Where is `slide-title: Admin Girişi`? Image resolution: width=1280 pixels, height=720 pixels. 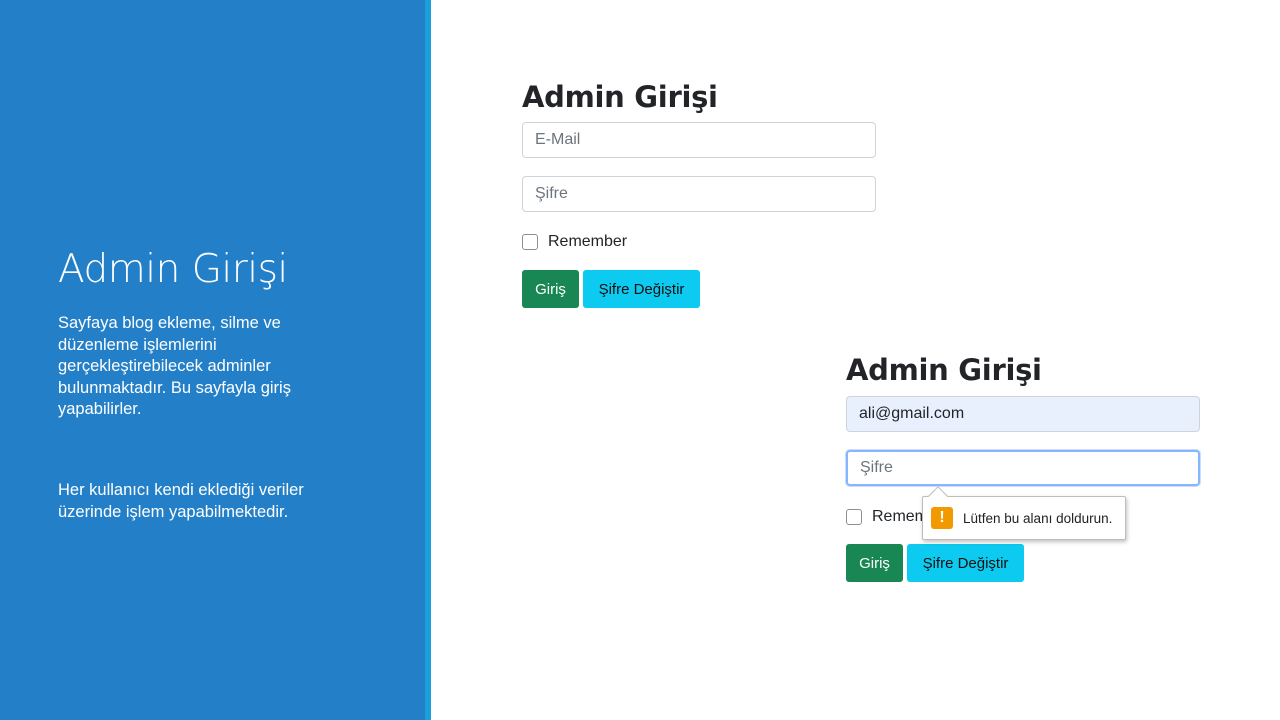
slide-title: Admin Girişi is located at coordinates (173, 269).